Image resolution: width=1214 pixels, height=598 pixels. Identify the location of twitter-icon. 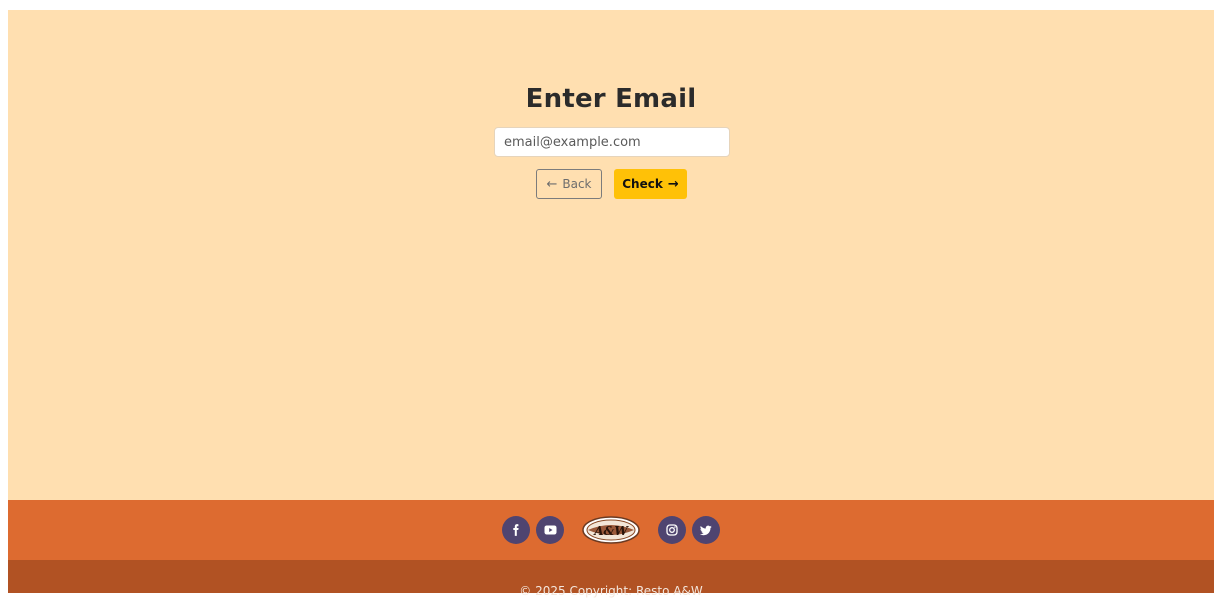
(706, 530).